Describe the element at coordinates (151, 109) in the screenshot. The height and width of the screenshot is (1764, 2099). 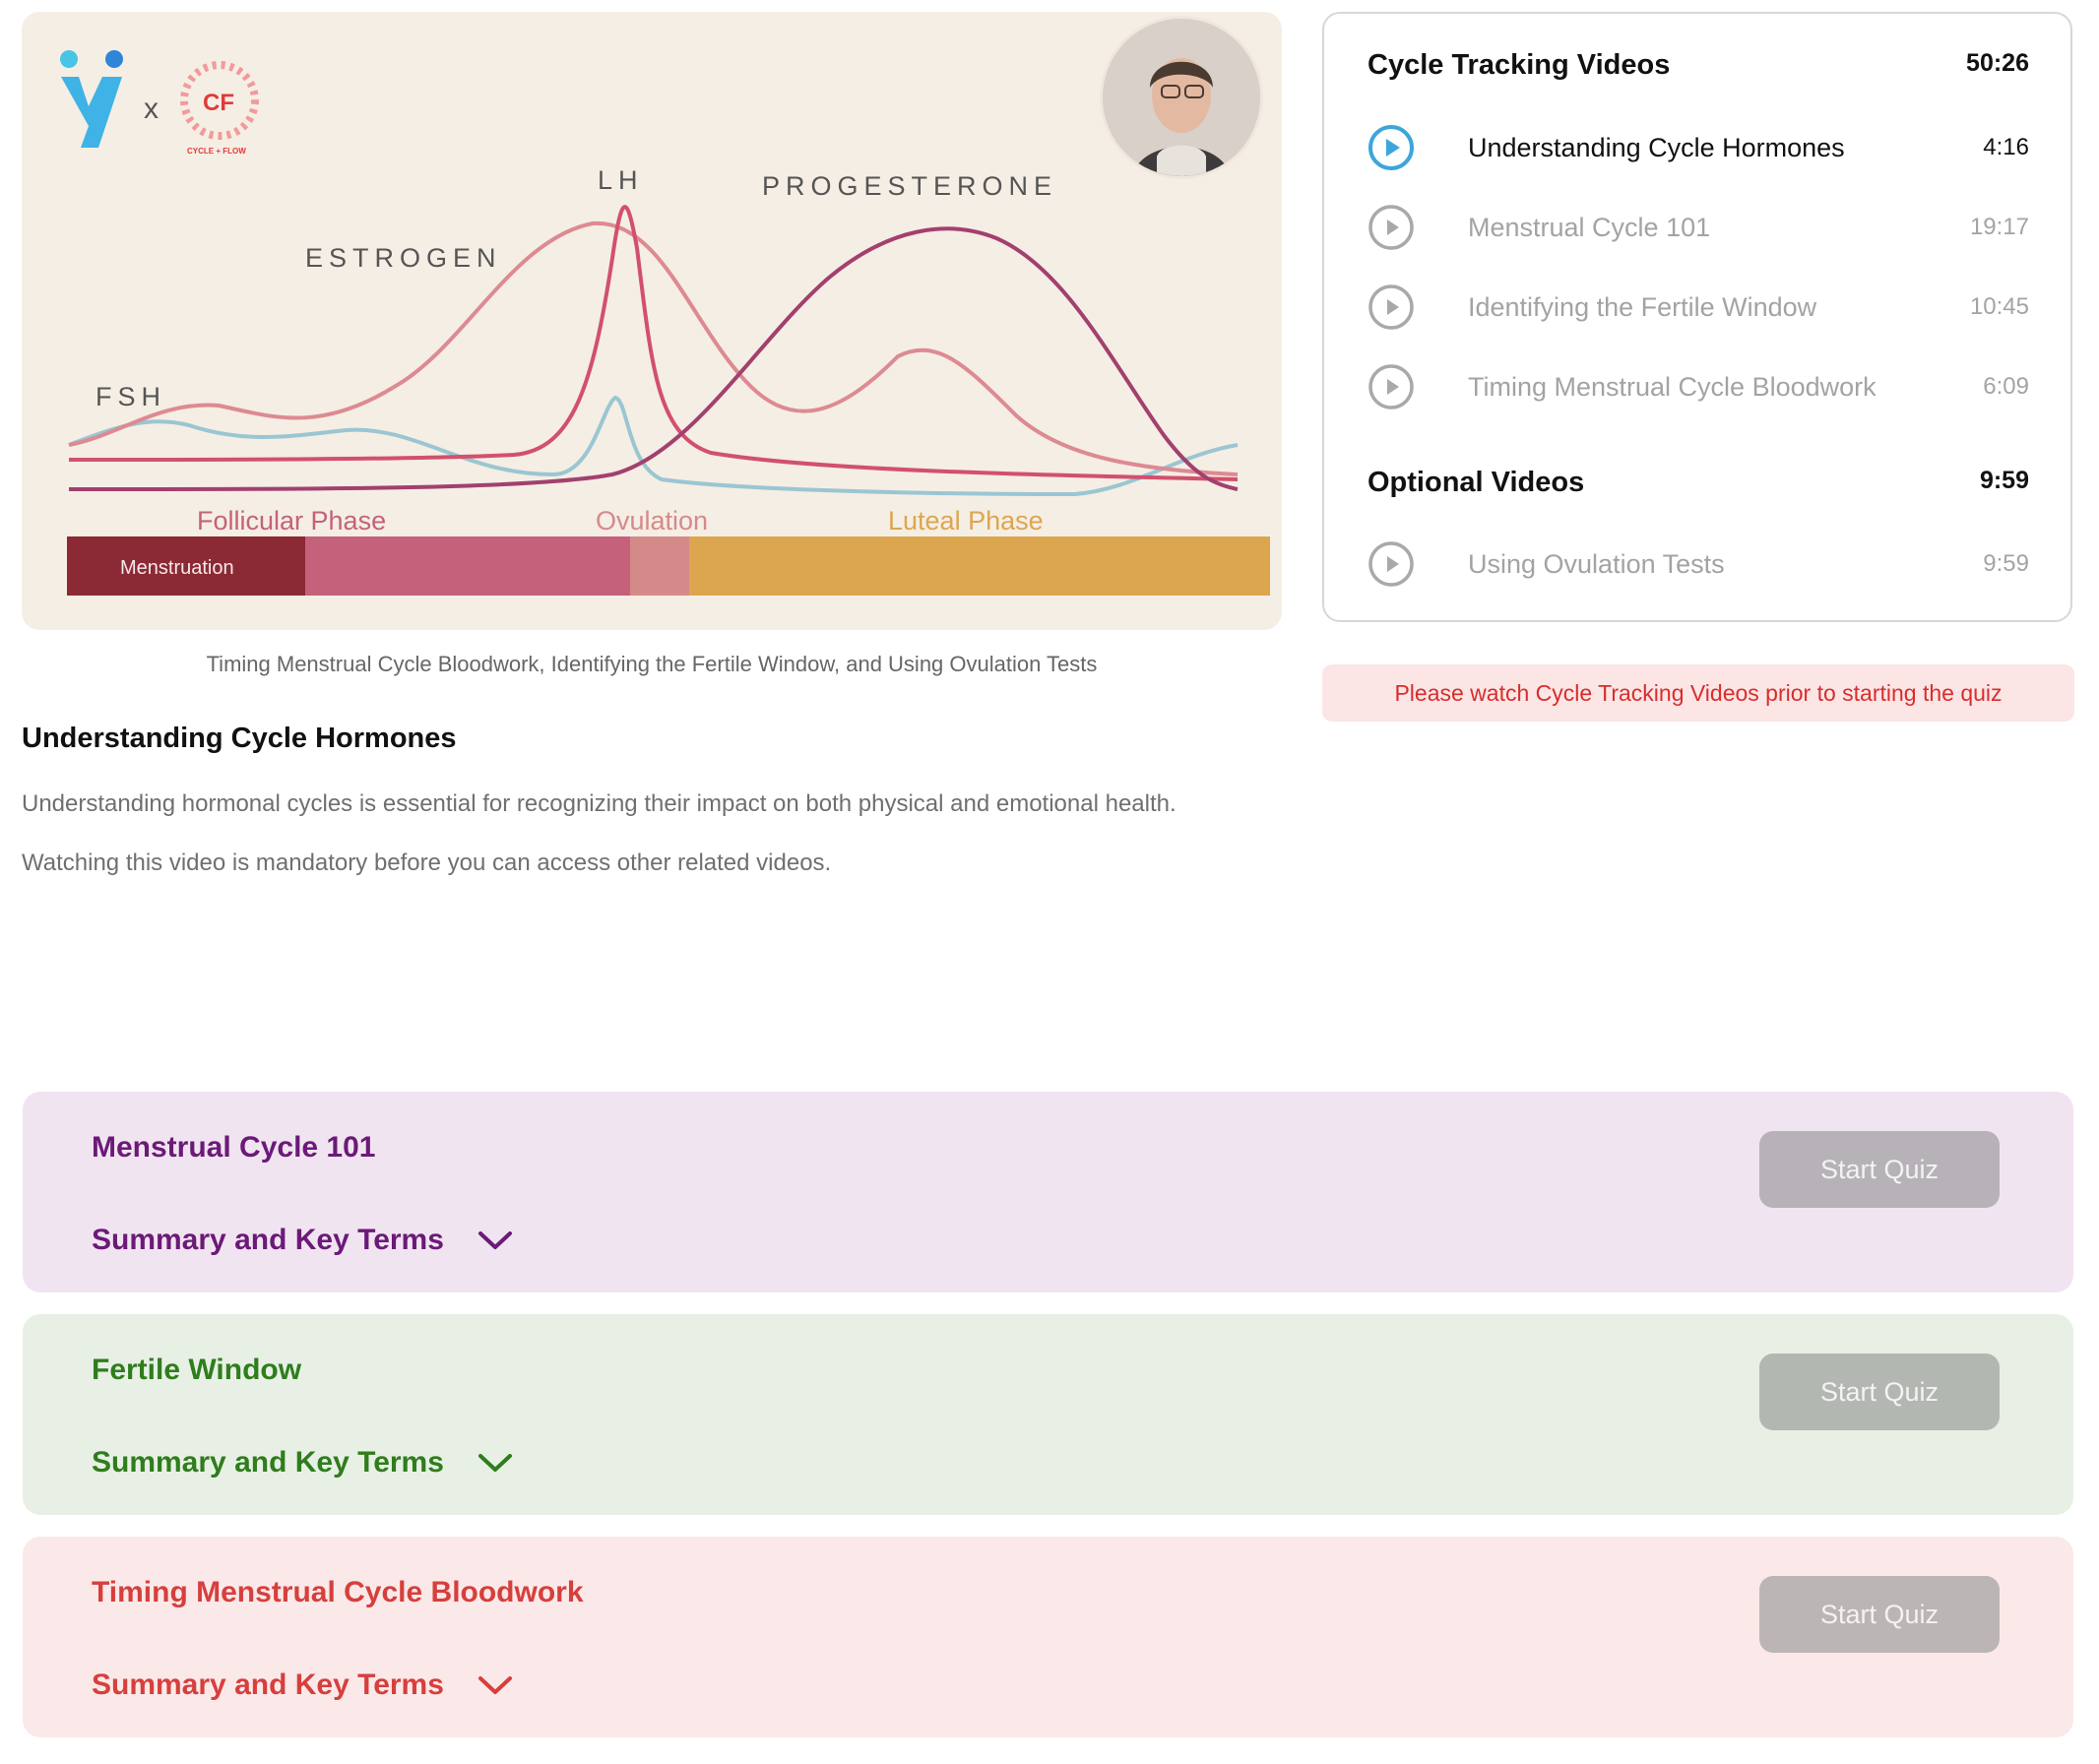
I see `brand-x-mark: x` at that location.